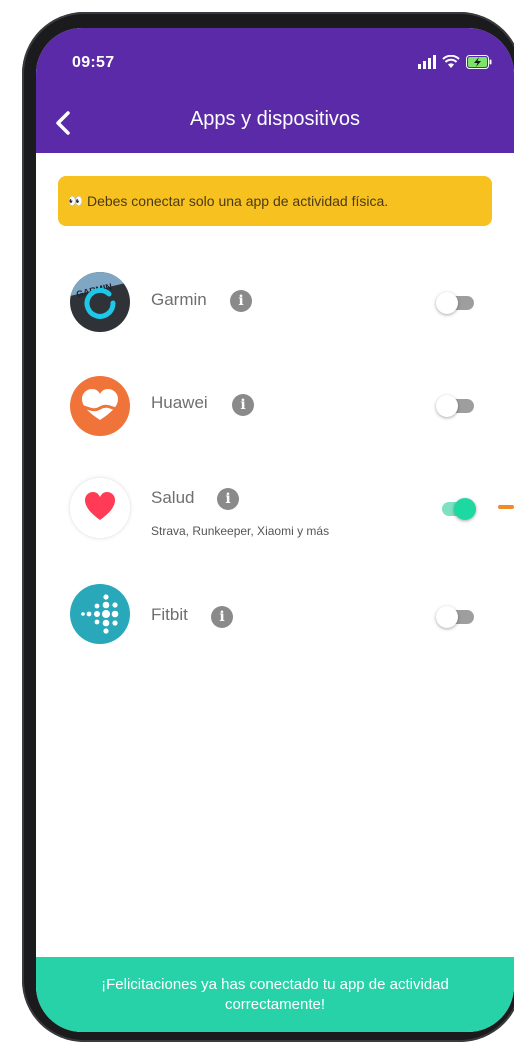 Image resolution: width=514 pixels, height=1048 pixels. Describe the element at coordinates (100, 508) in the screenshot. I see `apple-health-icon` at that location.